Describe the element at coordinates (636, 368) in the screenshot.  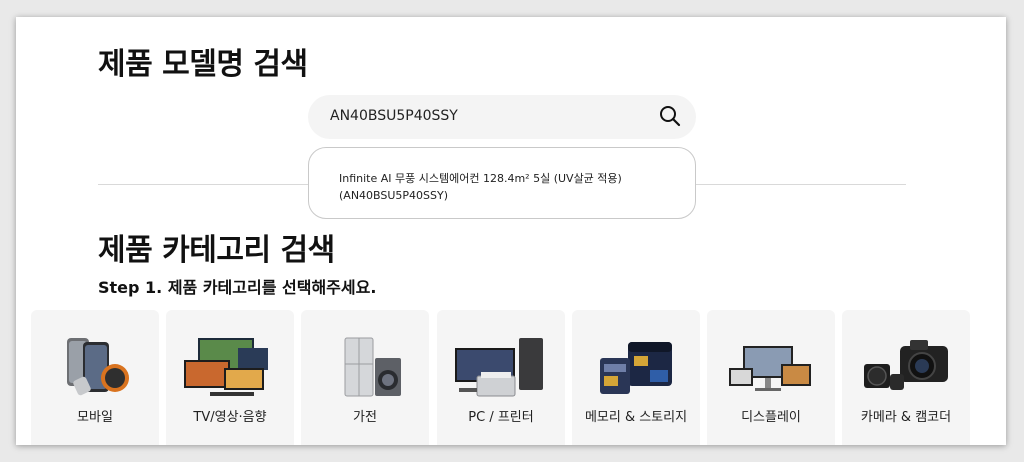
I see `memory-card-icon` at that location.